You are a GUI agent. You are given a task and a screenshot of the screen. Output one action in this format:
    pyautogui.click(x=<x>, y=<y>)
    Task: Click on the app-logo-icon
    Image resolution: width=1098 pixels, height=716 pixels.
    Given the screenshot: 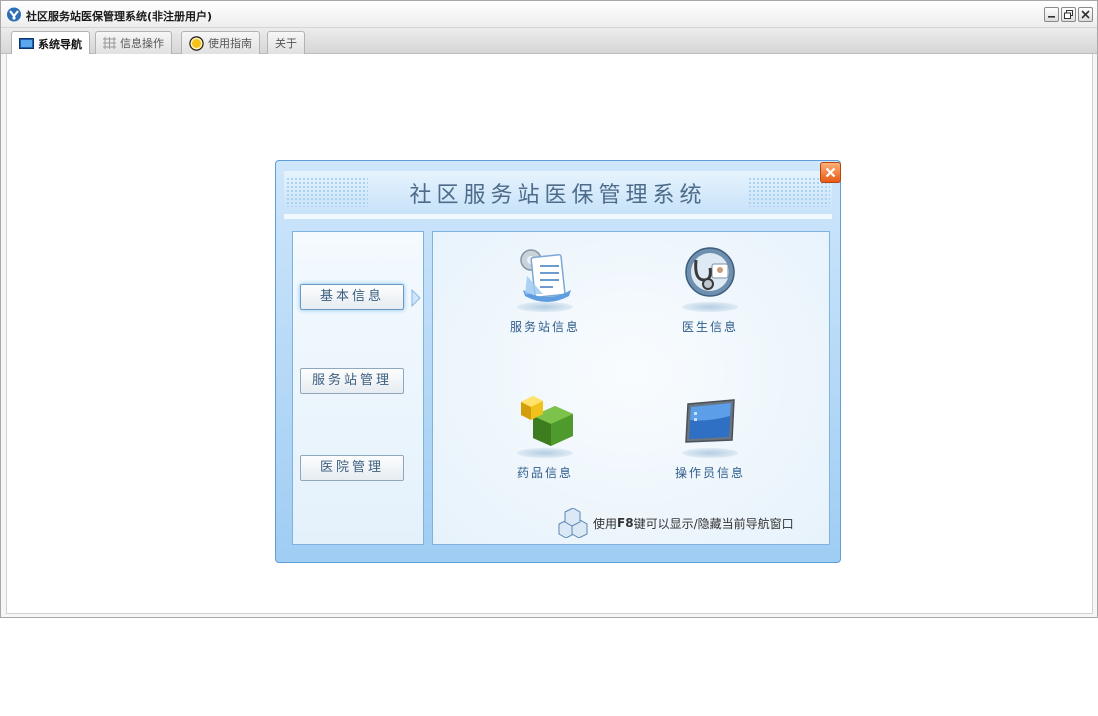 What is the action you would take?
    pyautogui.click(x=14, y=14)
    